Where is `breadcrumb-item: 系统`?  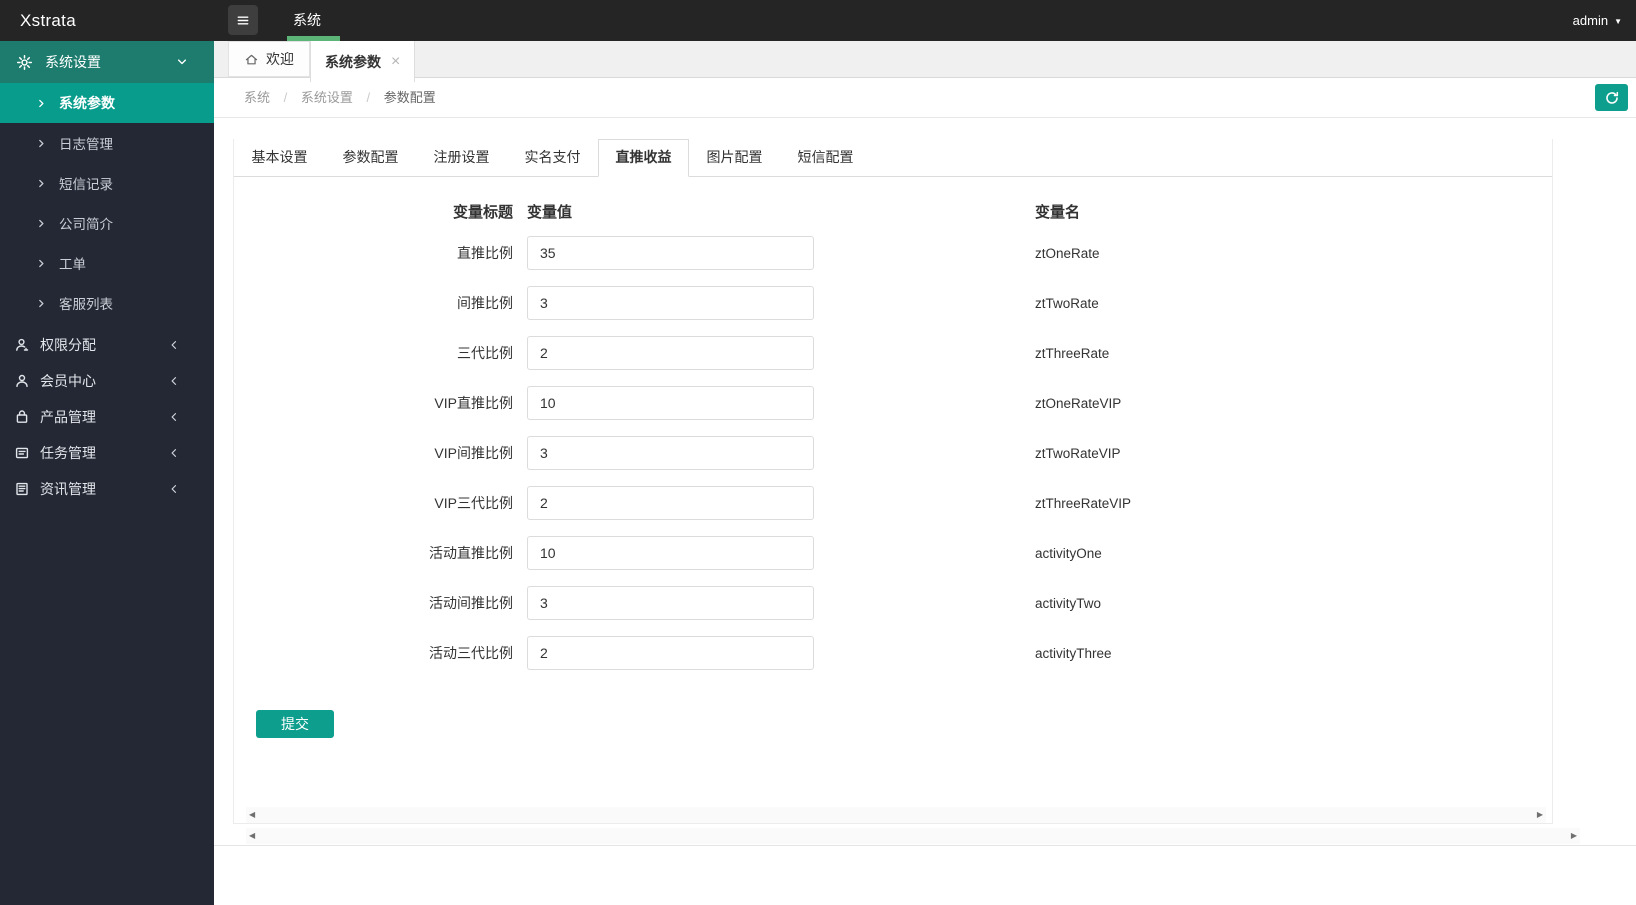
breadcrumb-item: 系统 is located at coordinates (257, 97).